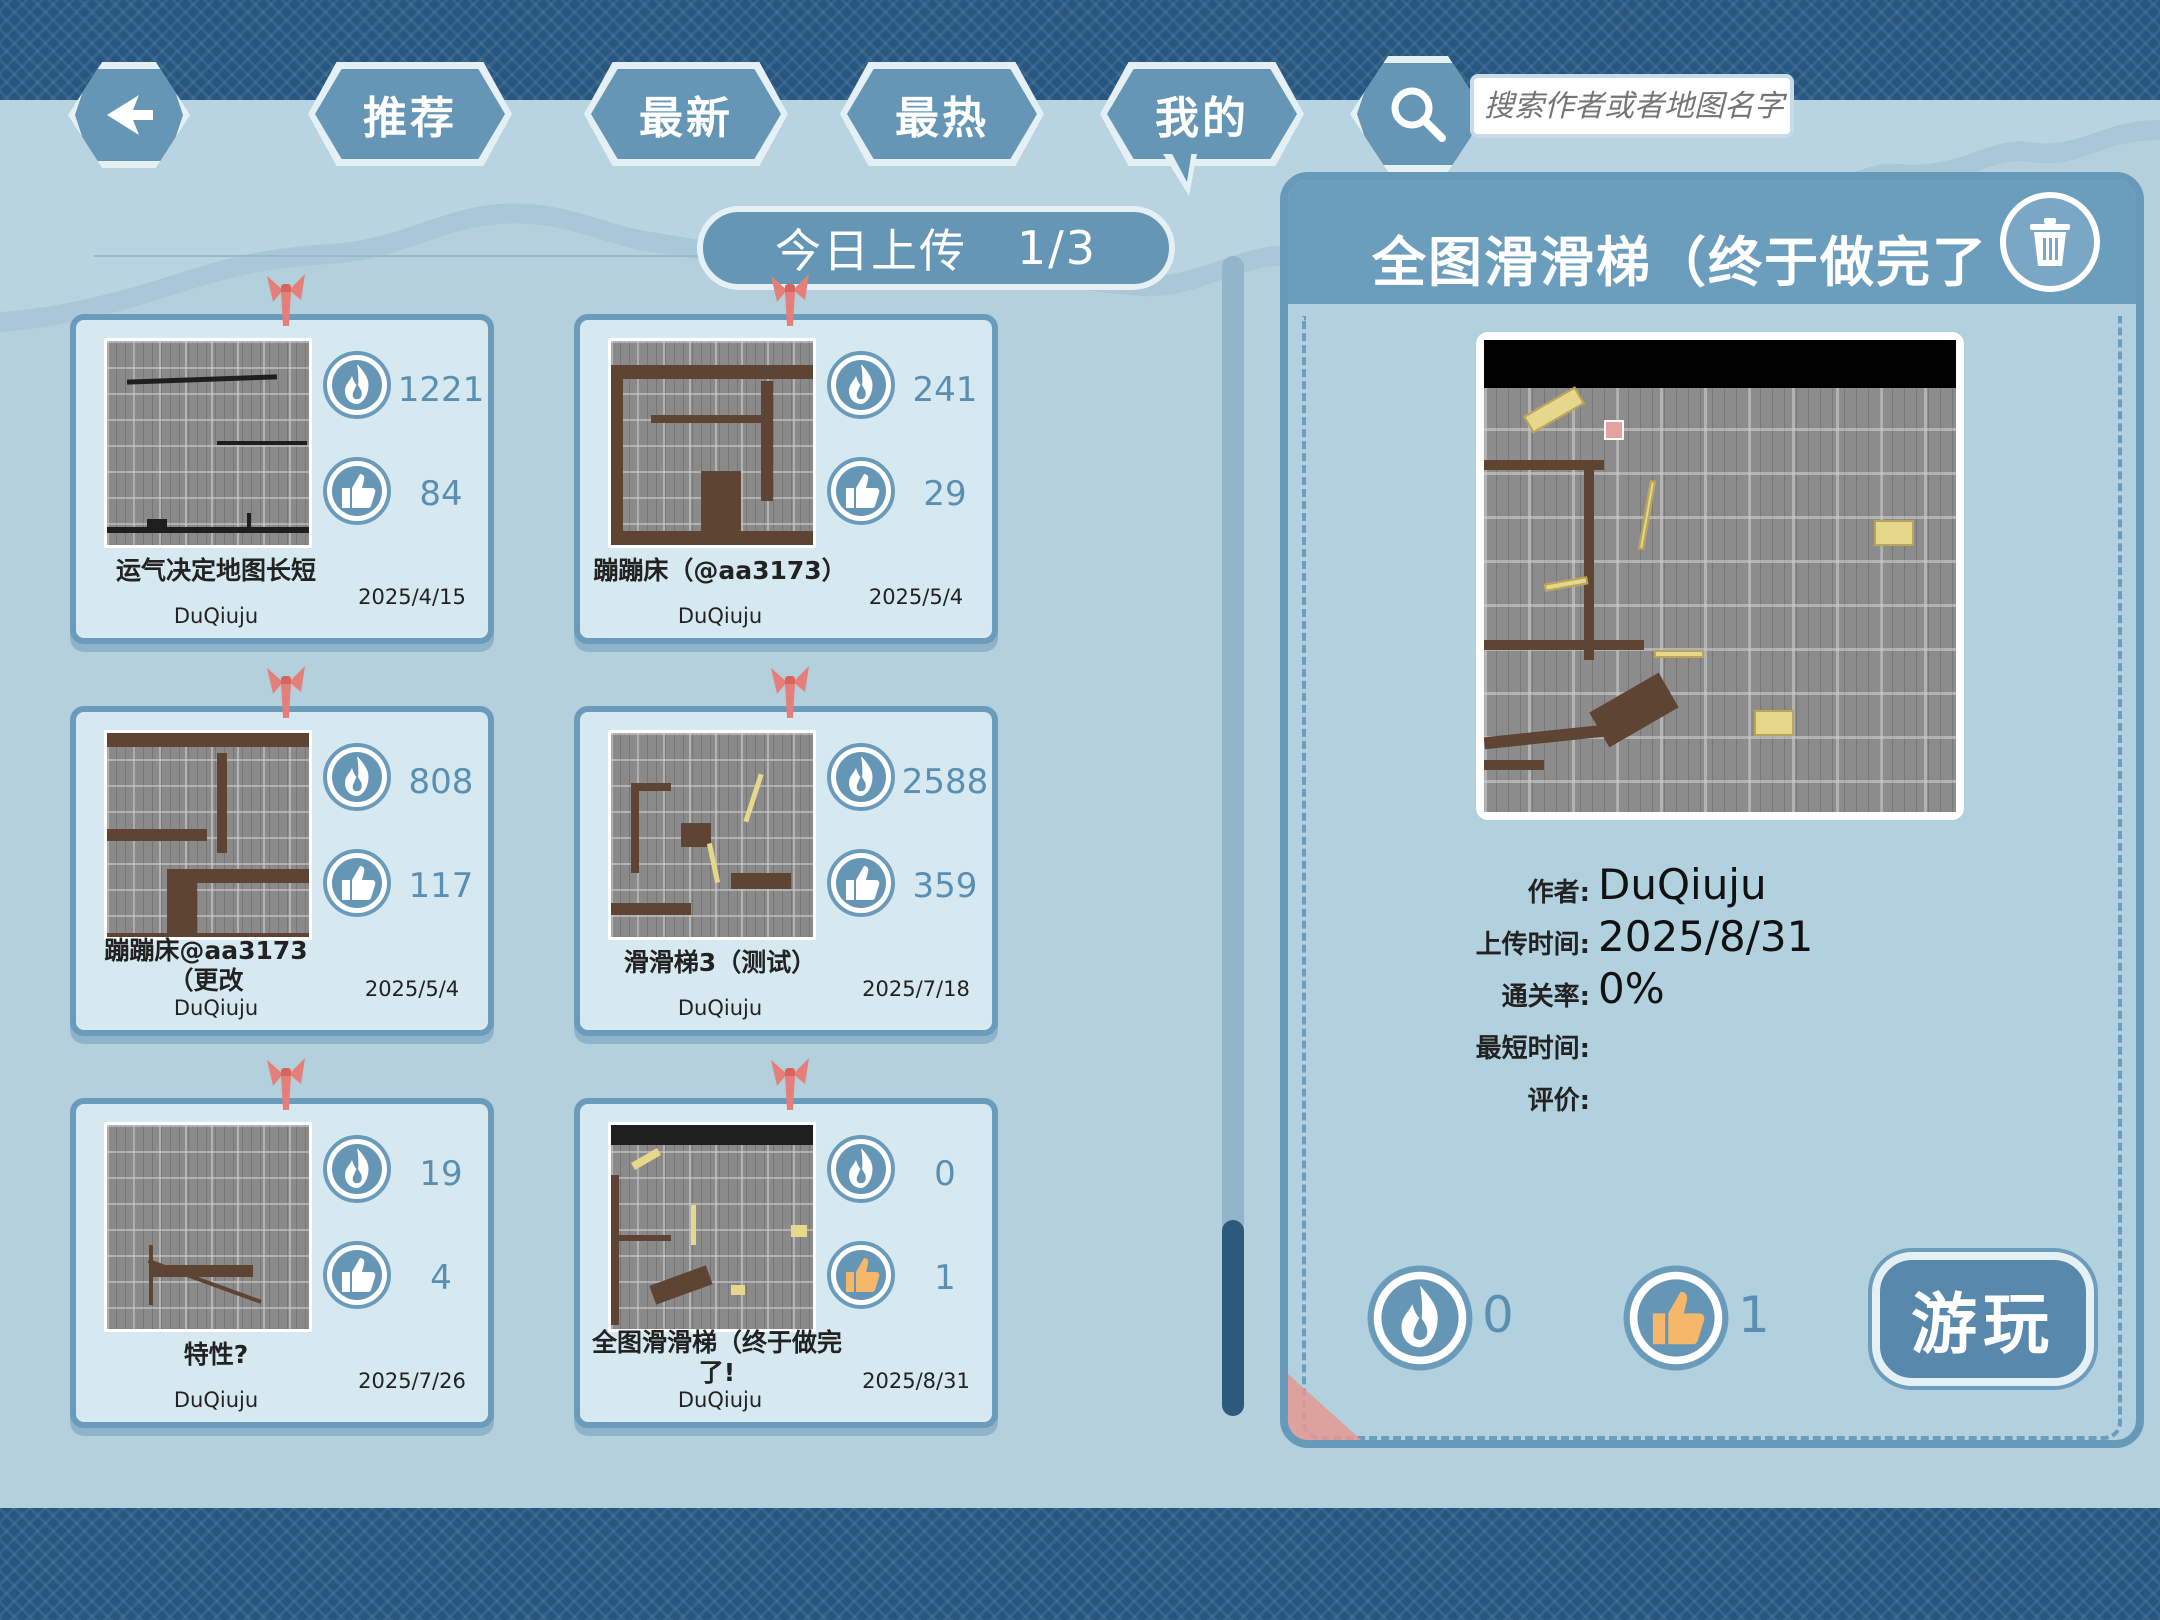 The height and width of the screenshot is (1620, 2160). What do you see at coordinates (945, 1278) in the screenshot?
I see `like-count: 1` at bounding box center [945, 1278].